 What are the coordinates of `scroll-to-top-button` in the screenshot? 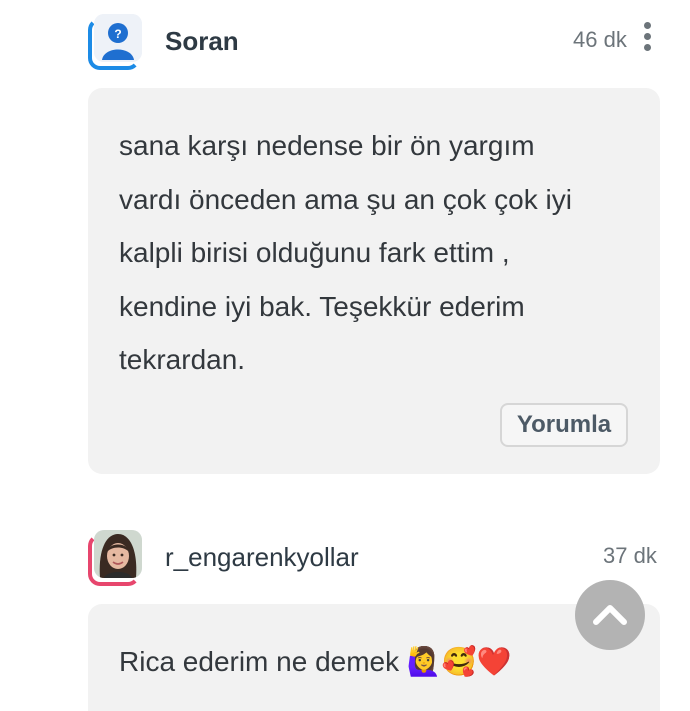 It's located at (610, 615).